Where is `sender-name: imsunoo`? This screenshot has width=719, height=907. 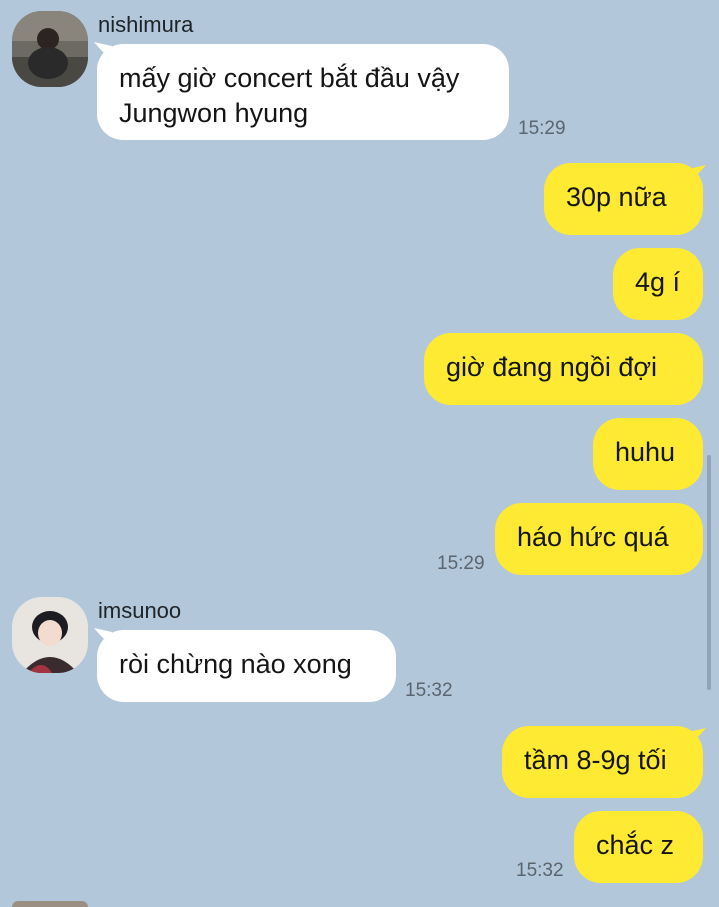 sender-name: imsunoo is located at coordinates (140, 610).